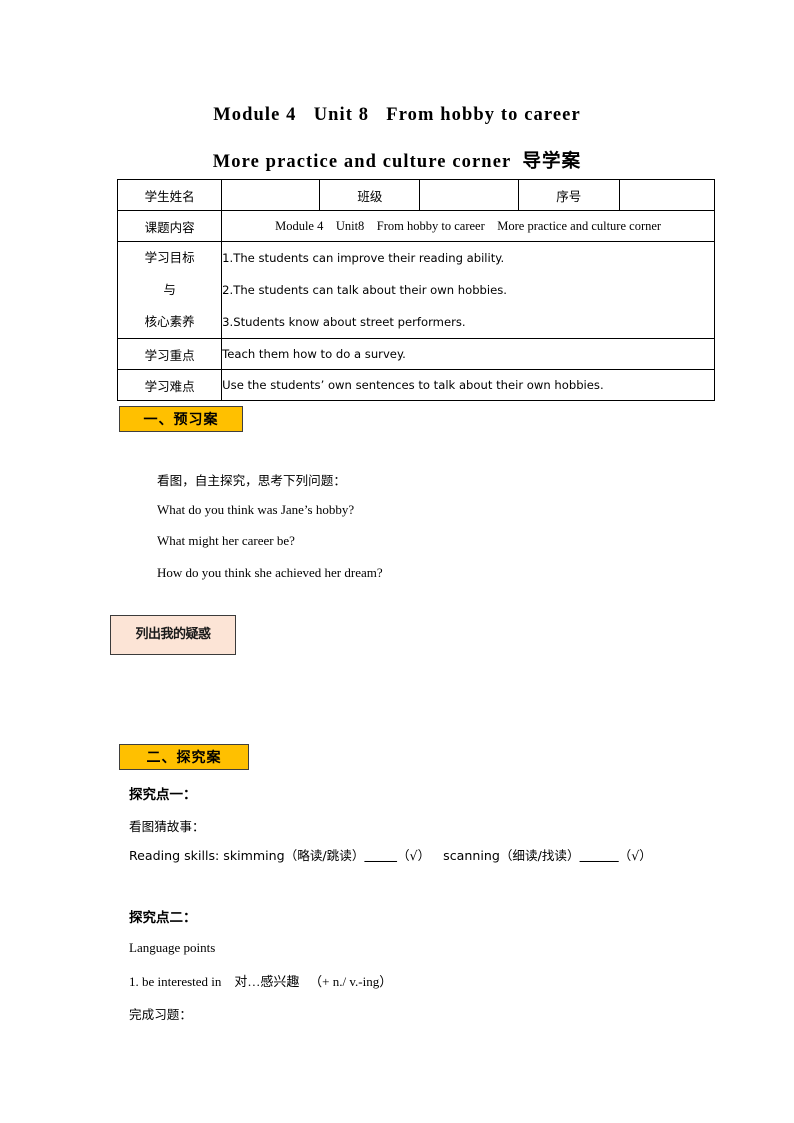  What do you see at coordinates (568, 195) in the screenshot?
I see `label-seat-number: 序号` at bounding box center [568, 195].